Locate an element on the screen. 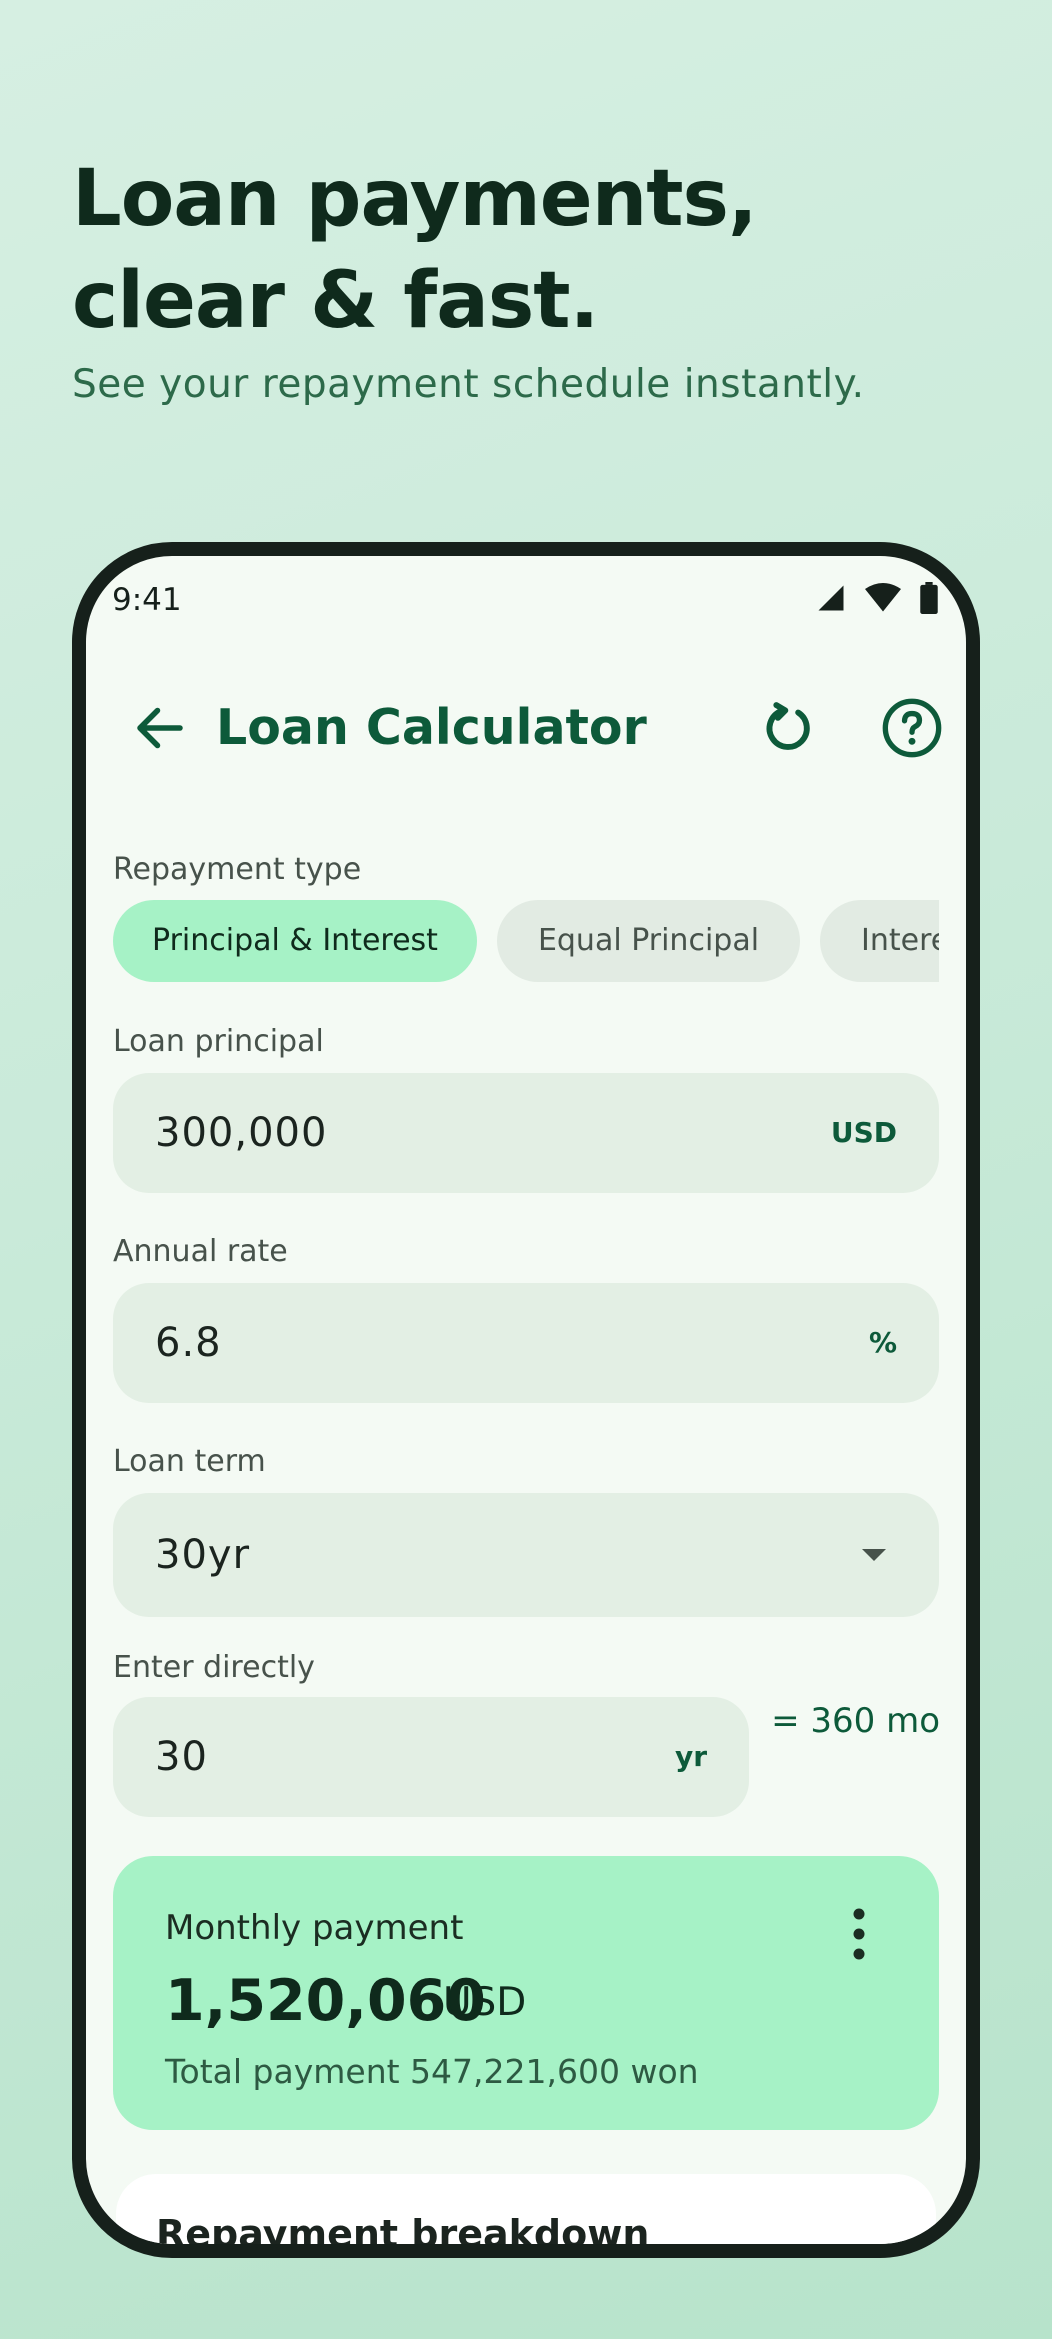 The width and height of the screenshot is (1052, 2339). chip-principal-interest: Principal & Interest is located at coordinates (295, 941).